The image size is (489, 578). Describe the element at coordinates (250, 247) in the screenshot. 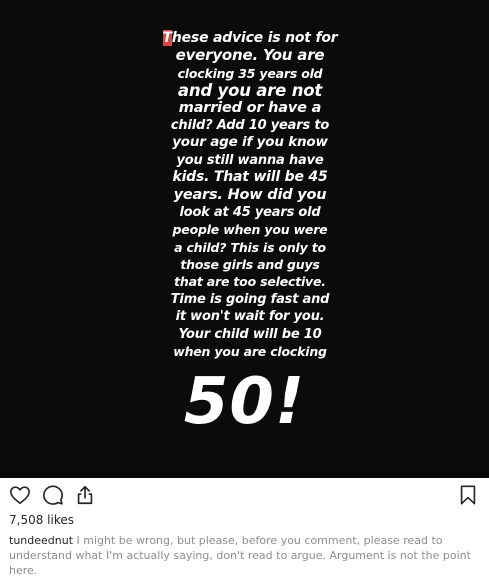

I see `story-line: a child? This is only to` at that location.